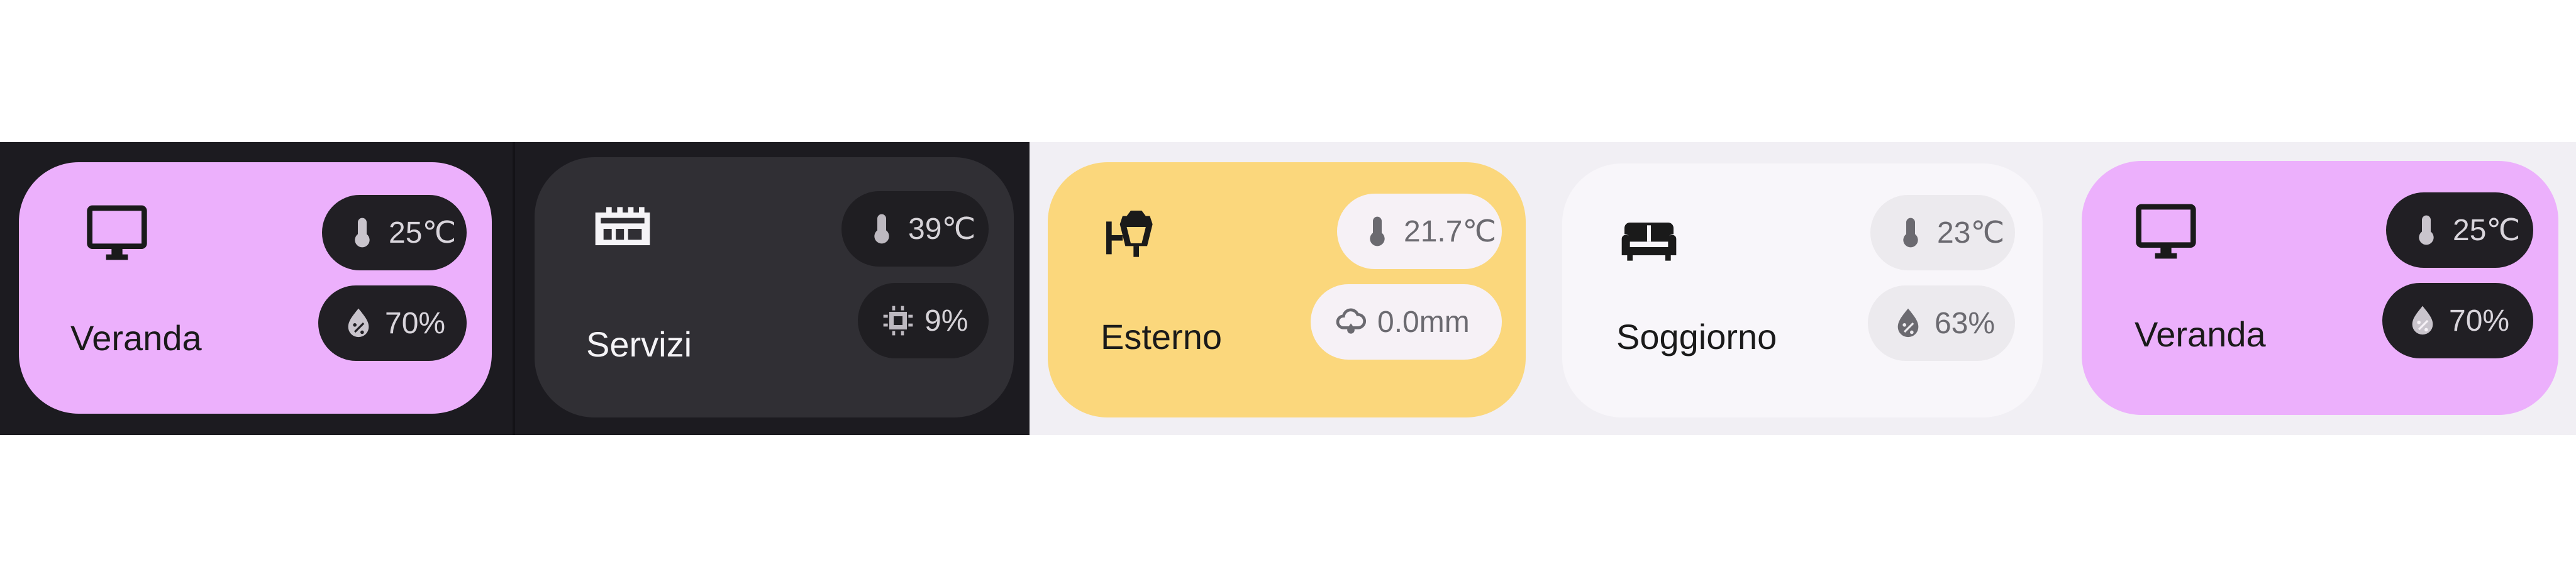 The width and height of the screenshot is (2576, 569). What do you see at coordinates (1423, 322) in the screenshot?
I see `rain-value: 0.0mm` at bounding box center [1423, 322].